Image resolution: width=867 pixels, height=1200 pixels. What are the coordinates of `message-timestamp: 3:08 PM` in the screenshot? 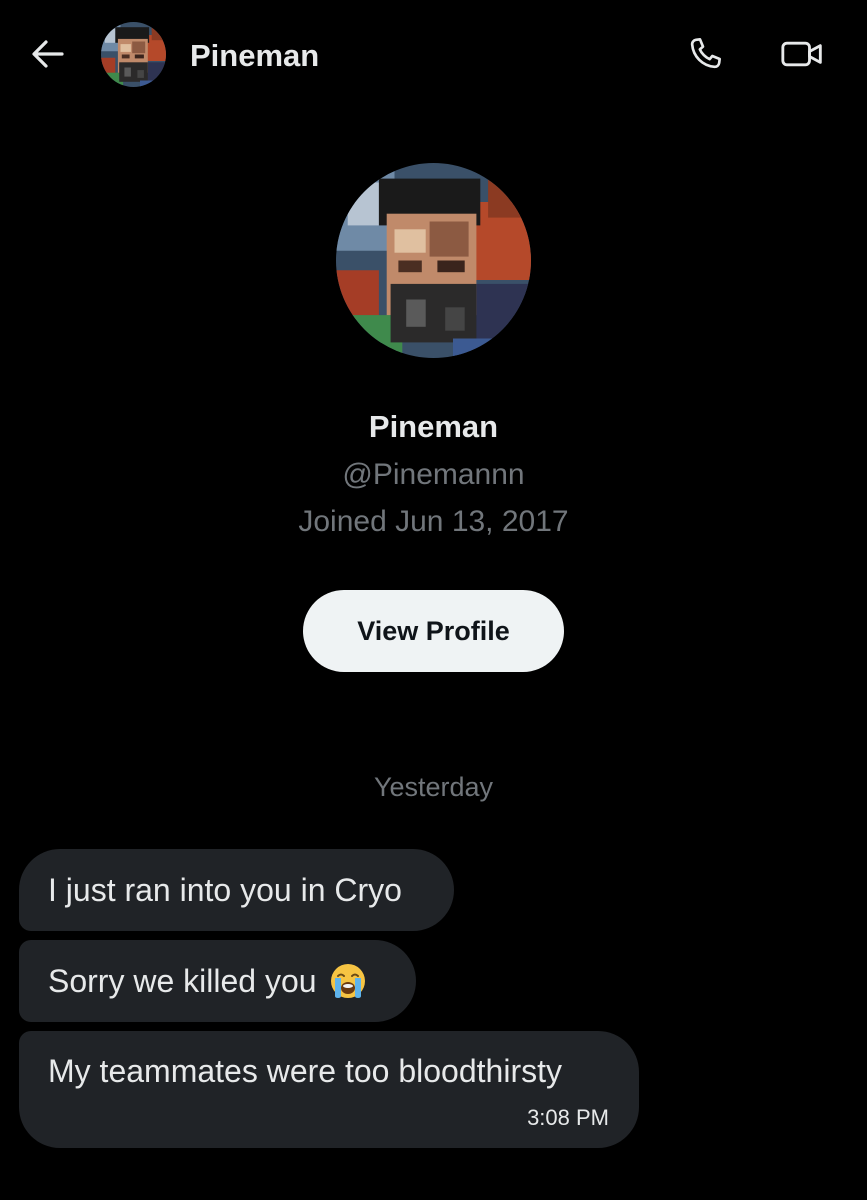 It's located at (568, 1117).